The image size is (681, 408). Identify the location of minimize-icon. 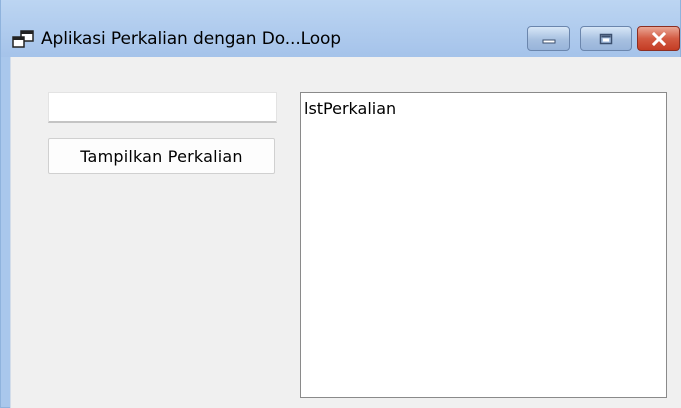
(548, 41).